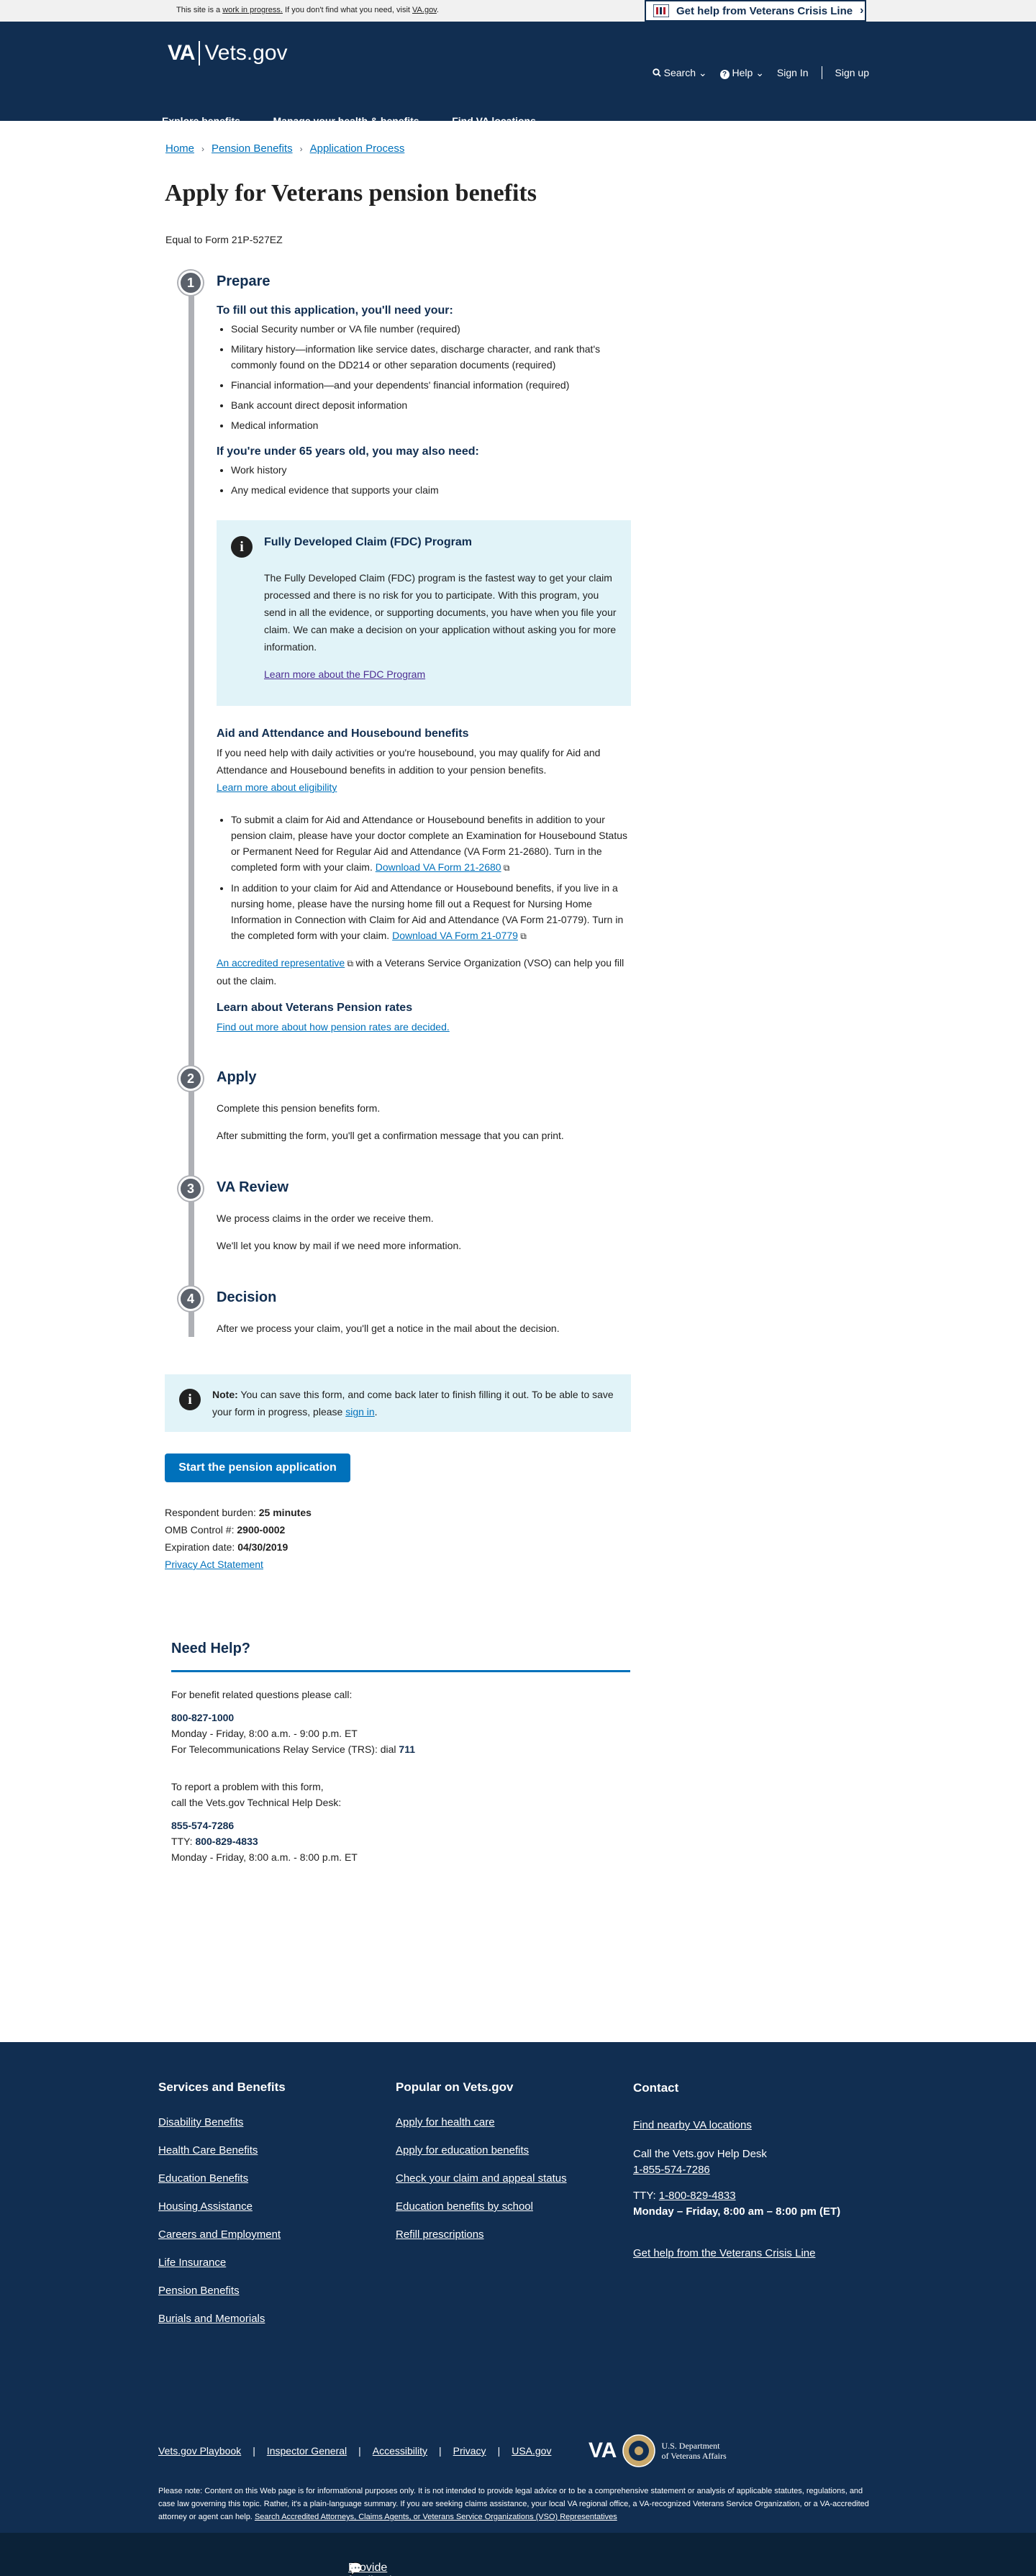 This screenshot has width=1036, height=2576. What do you see at coordinates (285, 1512) in the screenshot?
I see `burden-value: 25 minutes` at bounding box center [285, 1512].